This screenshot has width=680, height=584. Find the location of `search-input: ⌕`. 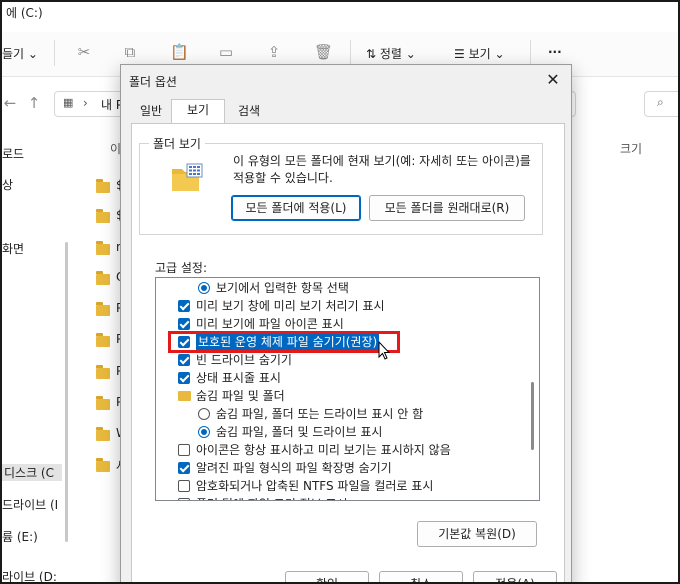

search-input: ⌕ is located at coordinates (661, 104).